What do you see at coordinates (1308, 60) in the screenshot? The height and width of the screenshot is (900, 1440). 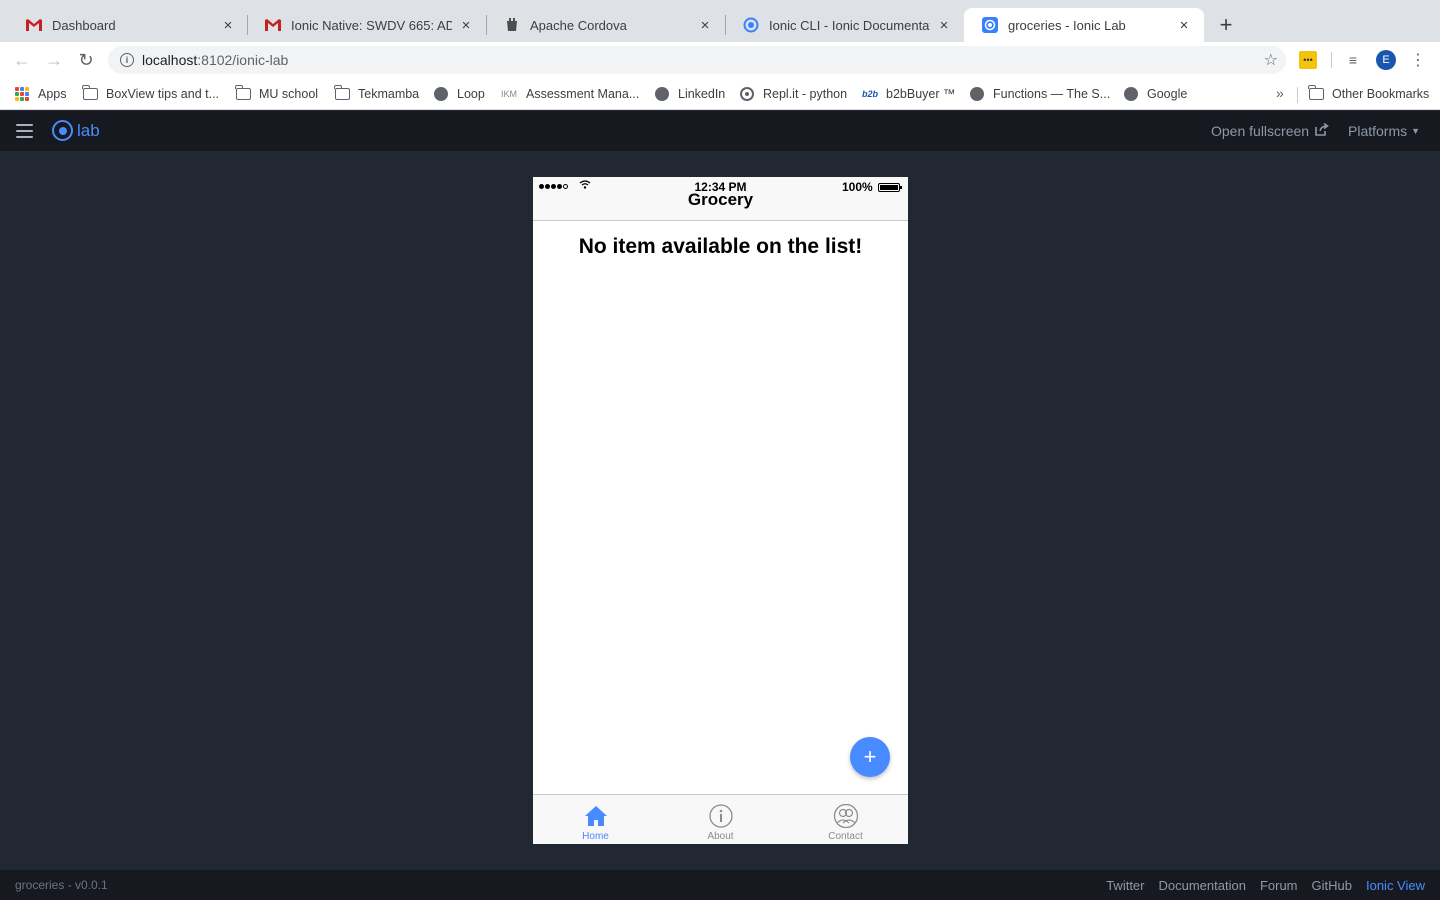 I see `extension-icon: •••` at bounding box center [1308, 60].